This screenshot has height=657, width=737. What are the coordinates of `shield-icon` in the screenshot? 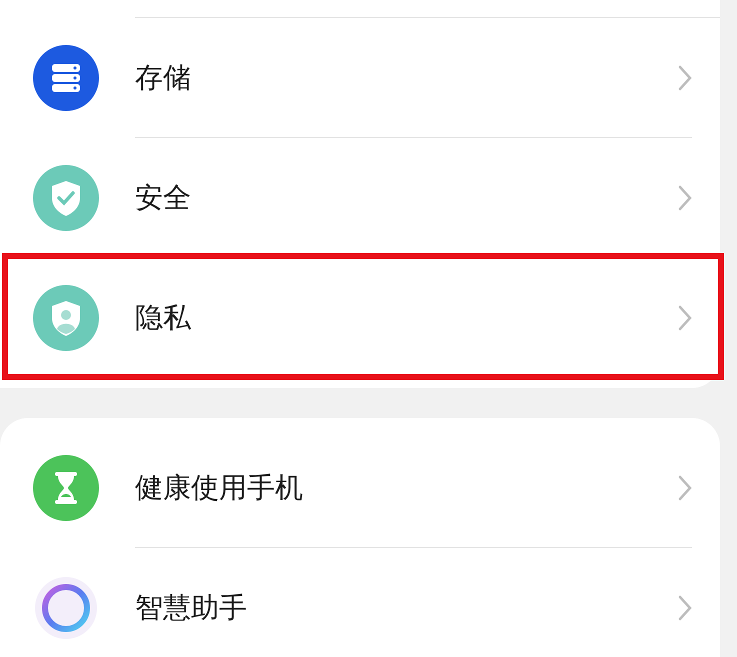 It's located at (66, 198).